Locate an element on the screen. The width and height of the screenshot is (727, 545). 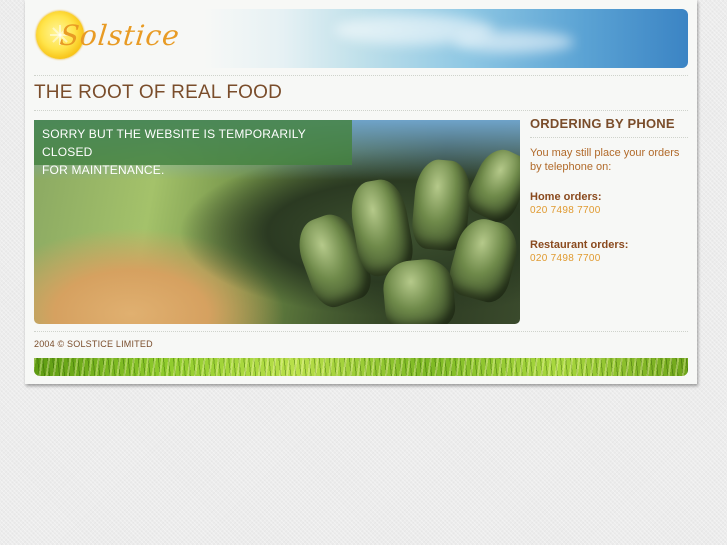
logo-wordmark: Solstice is located at coordinates (120, 35).